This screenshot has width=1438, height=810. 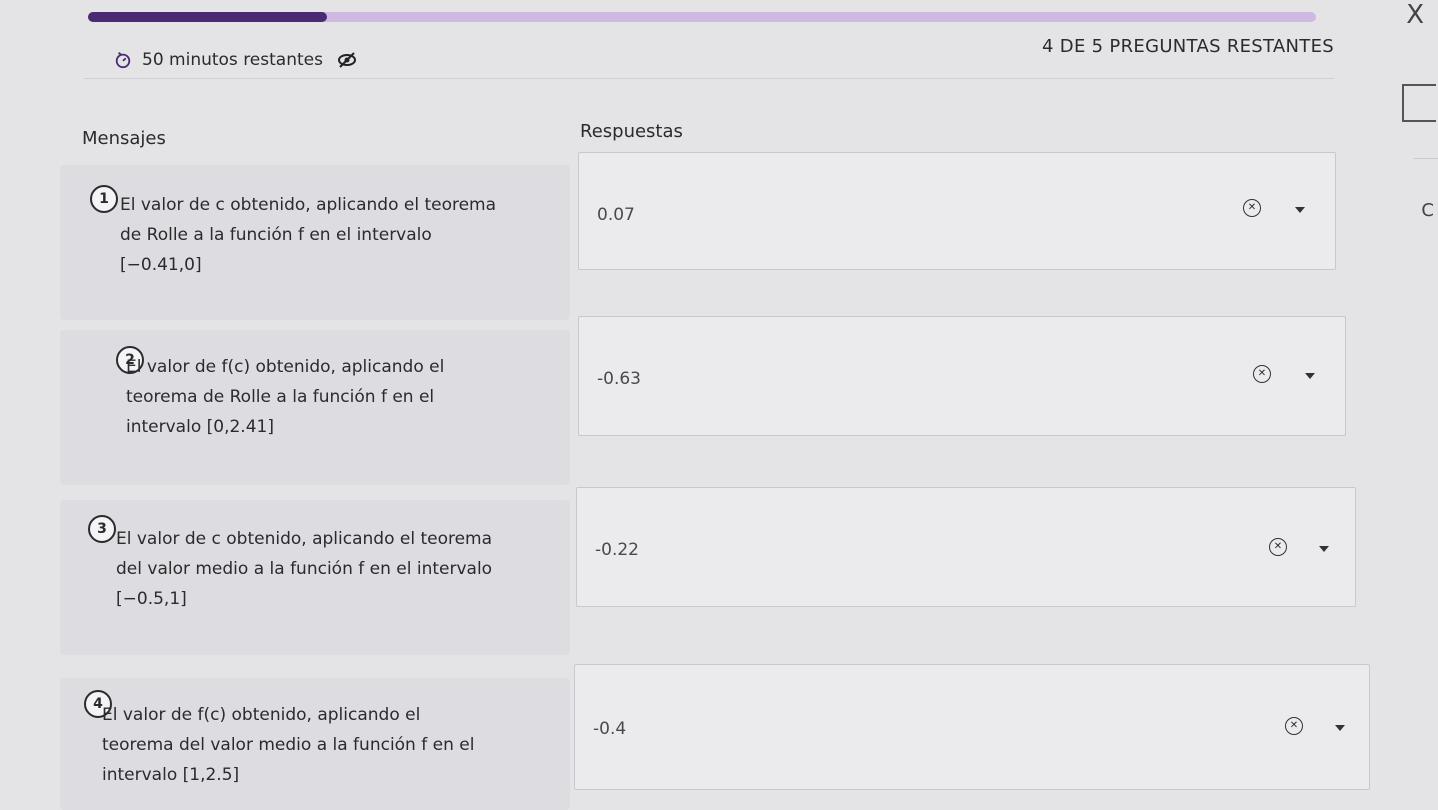 What do you see at coordinates (966, 547) in the screenshot?
I see `answer-select-3: -0.22 ✕` at bounding box center [966, 547].